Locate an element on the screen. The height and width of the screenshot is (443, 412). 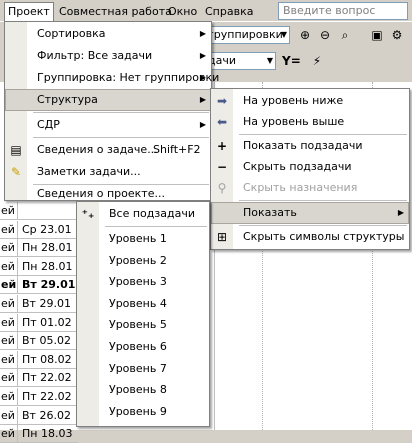
hide-assignments-icon: ⚲ is located at coordinates (222, 188).